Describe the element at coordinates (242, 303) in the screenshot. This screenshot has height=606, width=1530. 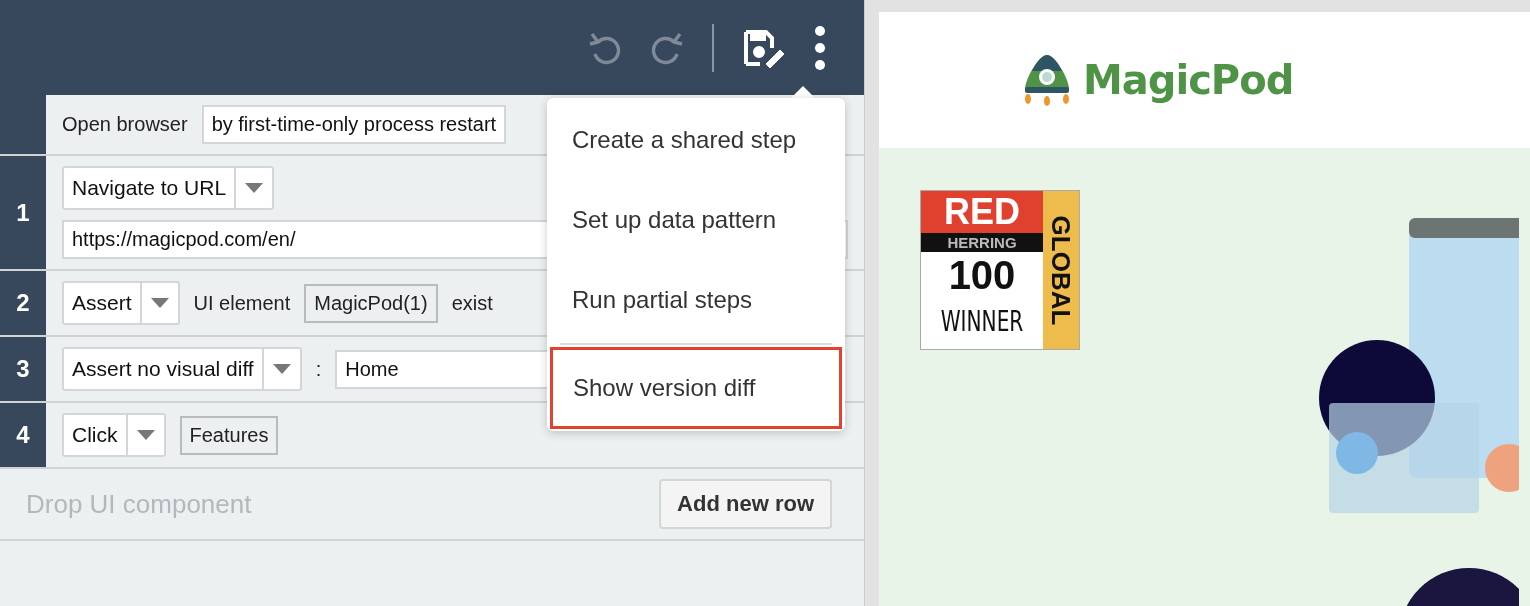
I see `step-label: UI element` at that location.